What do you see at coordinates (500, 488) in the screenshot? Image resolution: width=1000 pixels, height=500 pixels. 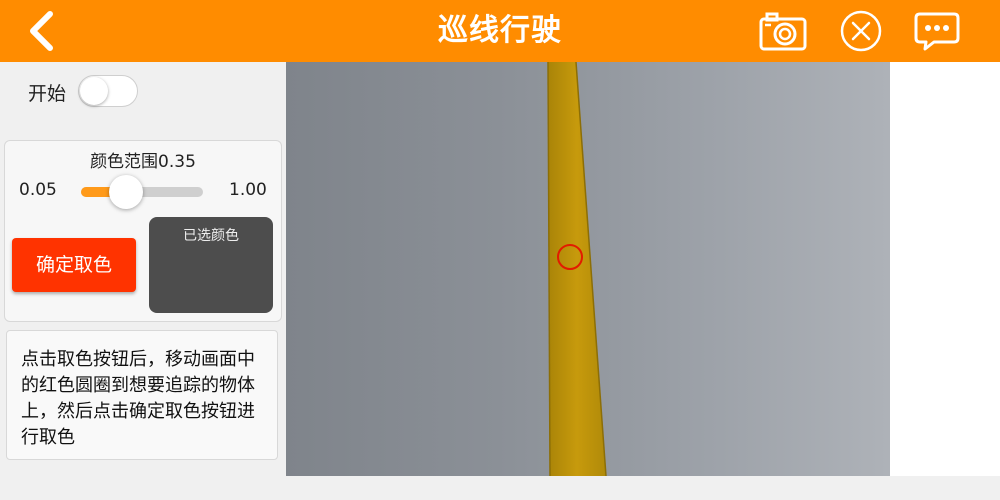 I see `bottom-strip` at bounding box center [500, 488].